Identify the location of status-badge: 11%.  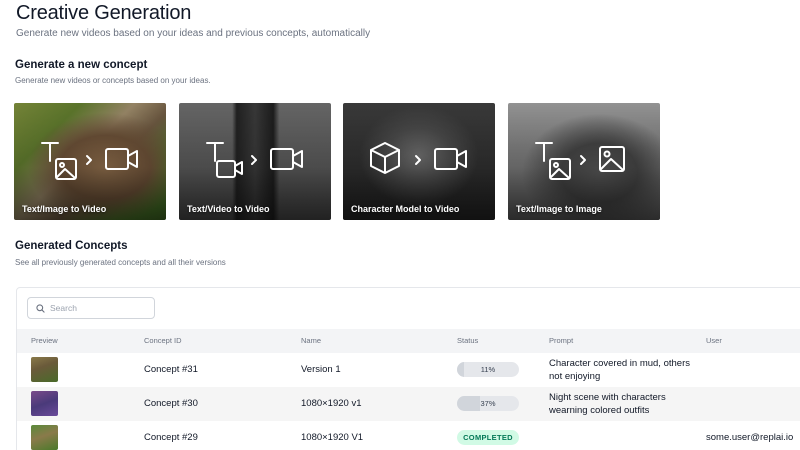
(488, 369).